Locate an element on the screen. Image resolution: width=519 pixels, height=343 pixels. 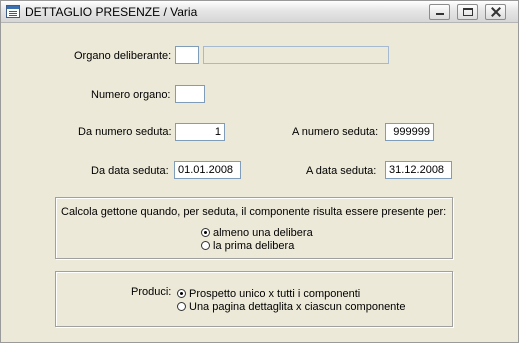
a-data-seduta-input: 31.12.2008 is located at coordinates (418, 170).